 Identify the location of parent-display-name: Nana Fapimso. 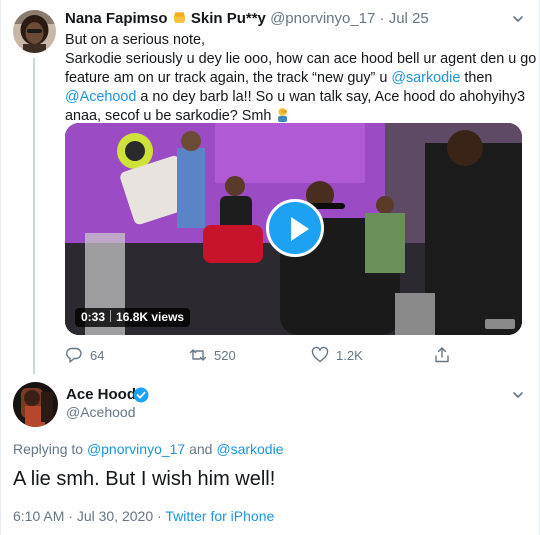
(116, 18).